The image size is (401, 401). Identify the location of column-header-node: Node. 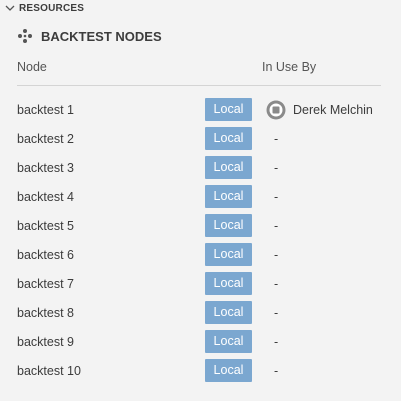
(32, 67).